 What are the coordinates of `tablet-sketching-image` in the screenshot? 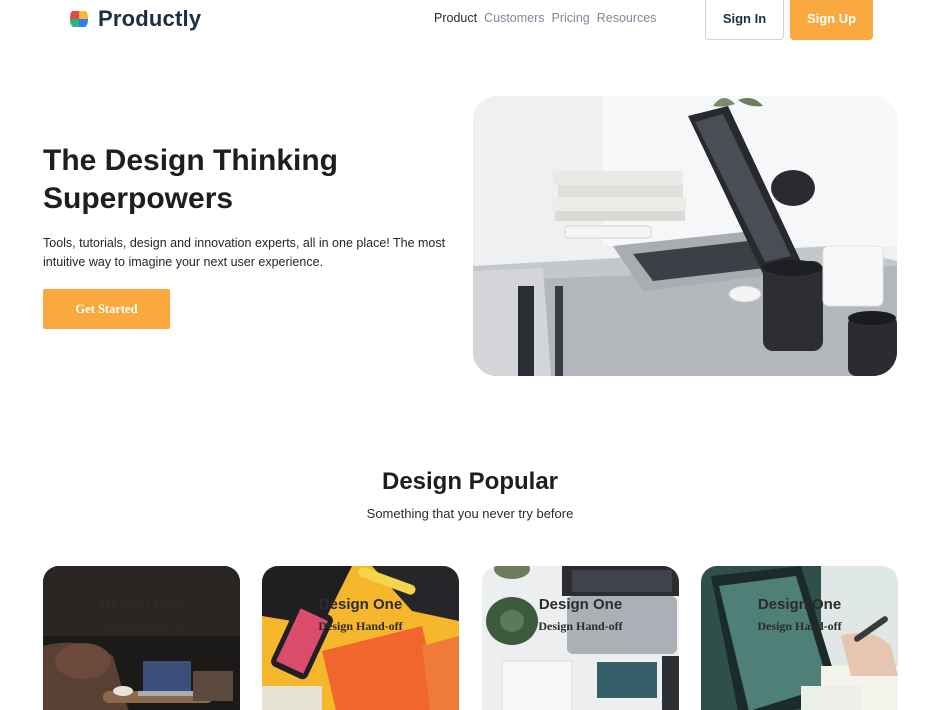 It's located at (799, 638).